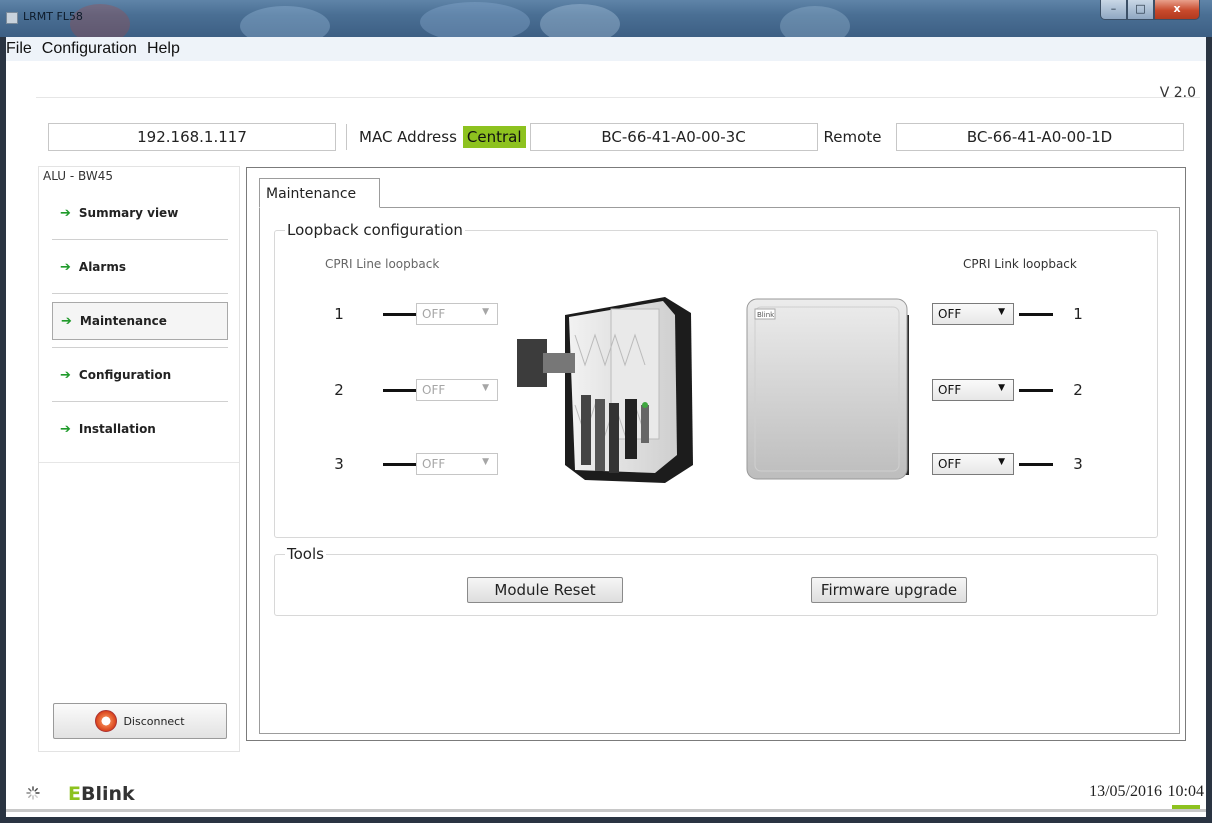  Describe the element at coordinates (125, 375) in the screenshot. I see `sidebar-item-label: Configuration` at that location.